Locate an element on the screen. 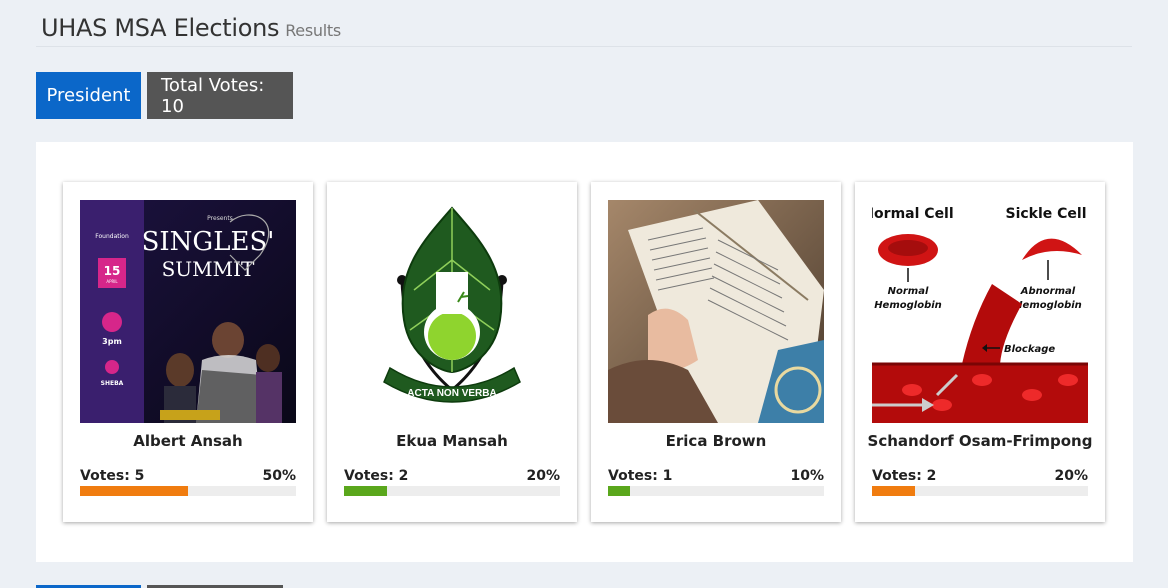  poster-foundation-text: Foundation is located at coordinates (112, 236).